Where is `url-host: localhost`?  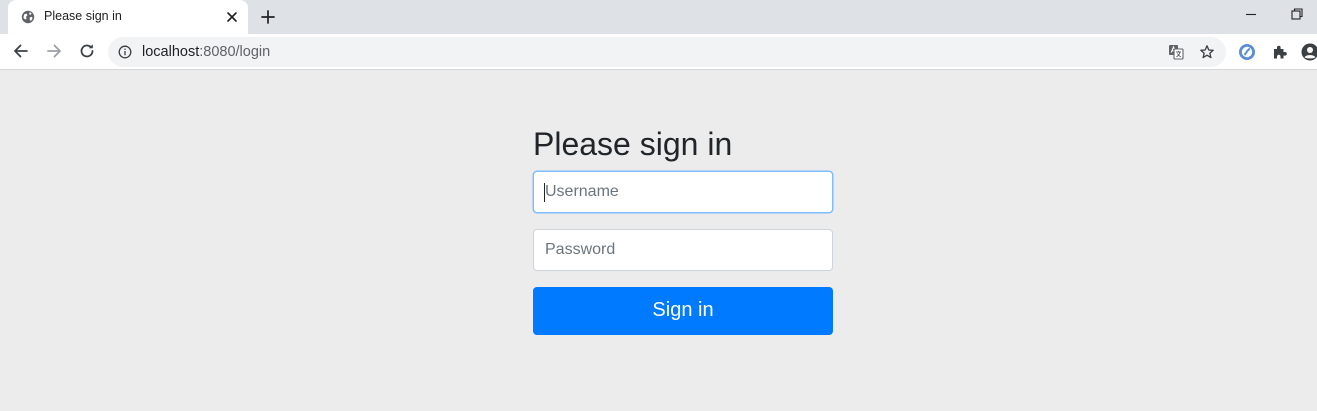
url-host: localhost is located at coordinates (171, 52).